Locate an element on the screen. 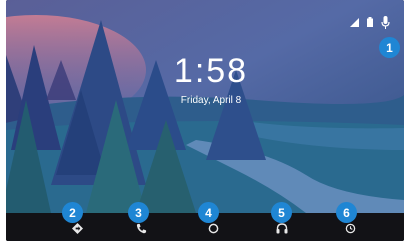  callout-badge-6: 6 is located at coordinates (346, 212).